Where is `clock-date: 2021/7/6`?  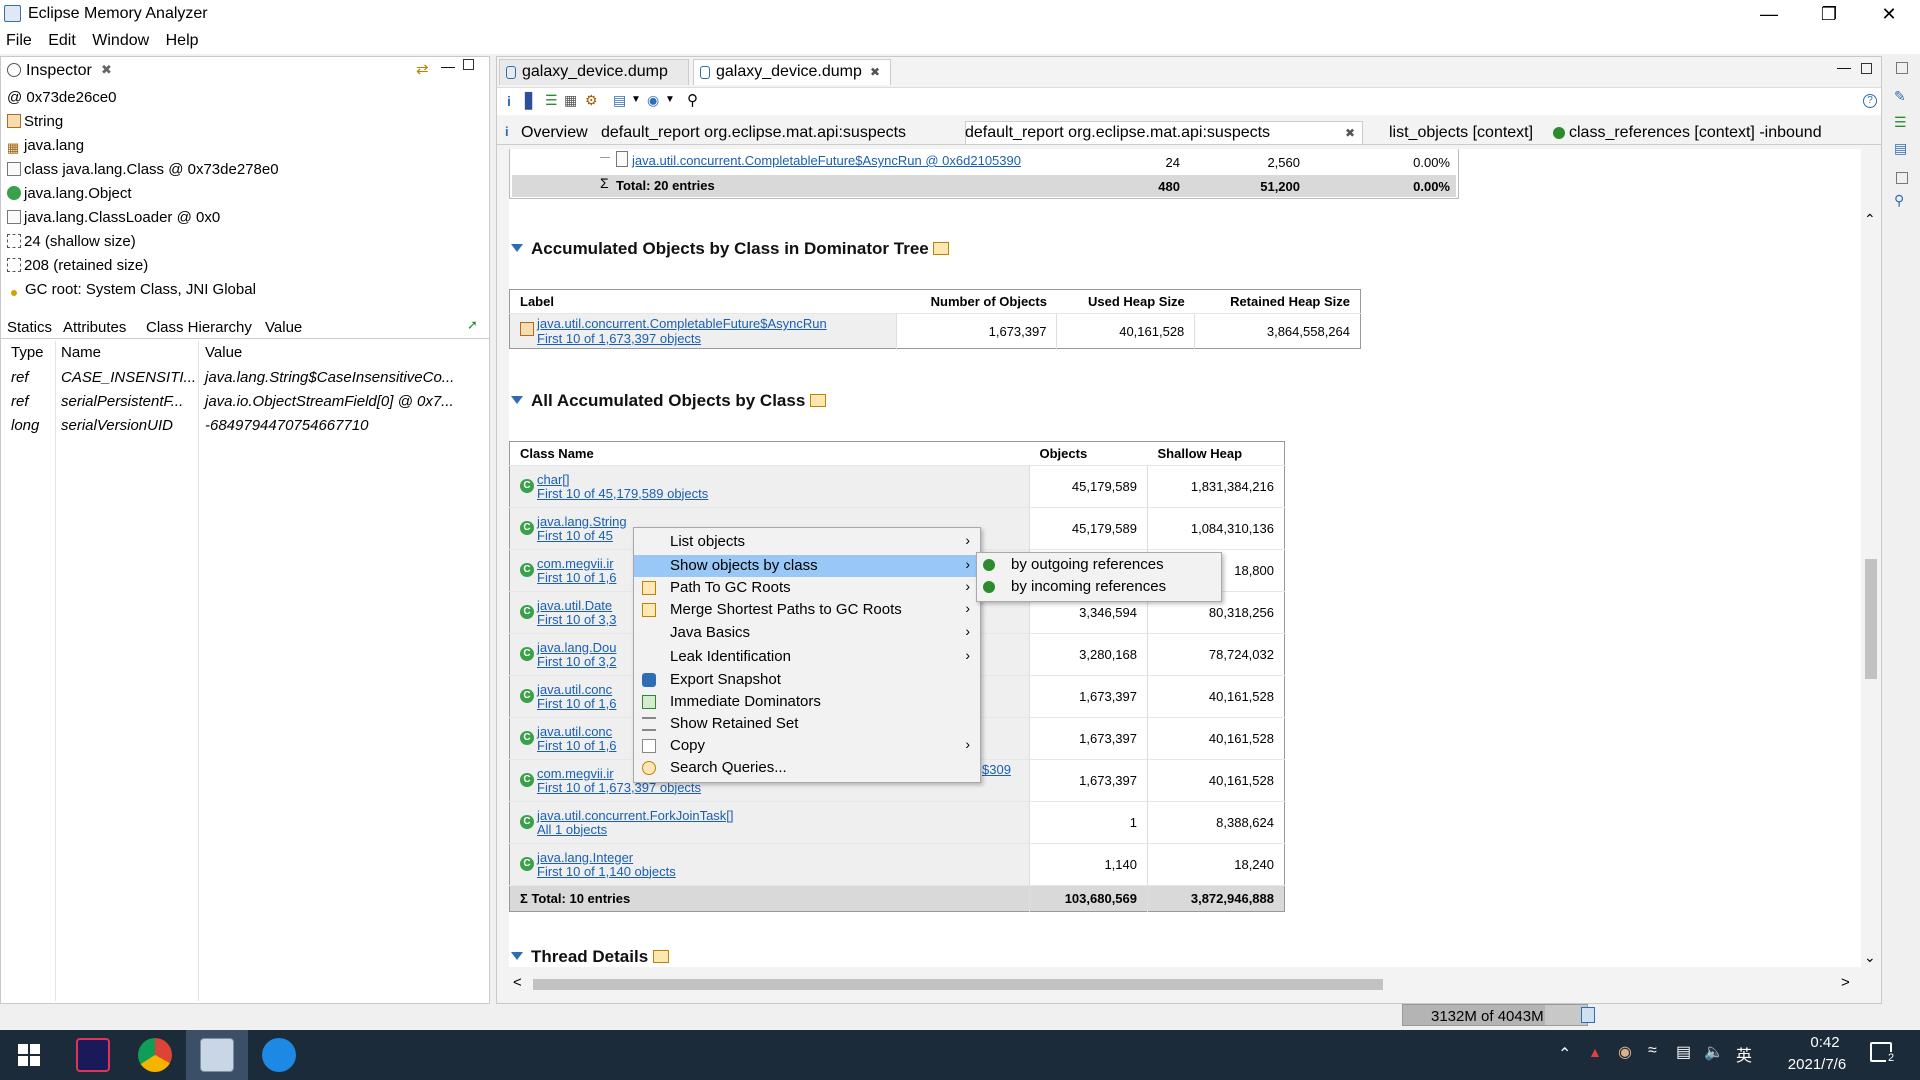 clock-date: 2021/7/6 is located at coordinates (1817, 1064).